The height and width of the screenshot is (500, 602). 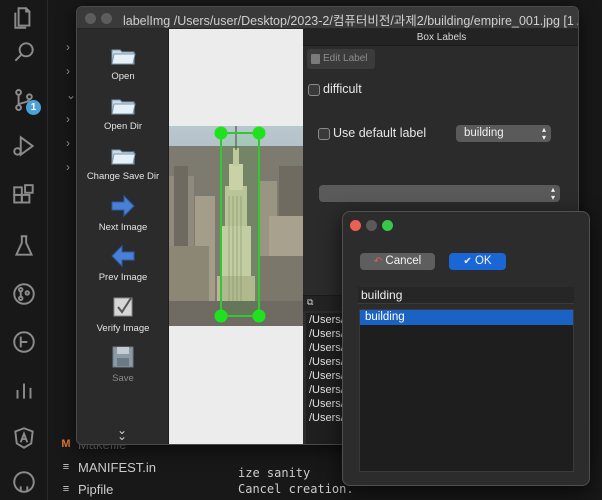 I want to click on verify-image-button: Verify Image, so click(x=123, y=314).